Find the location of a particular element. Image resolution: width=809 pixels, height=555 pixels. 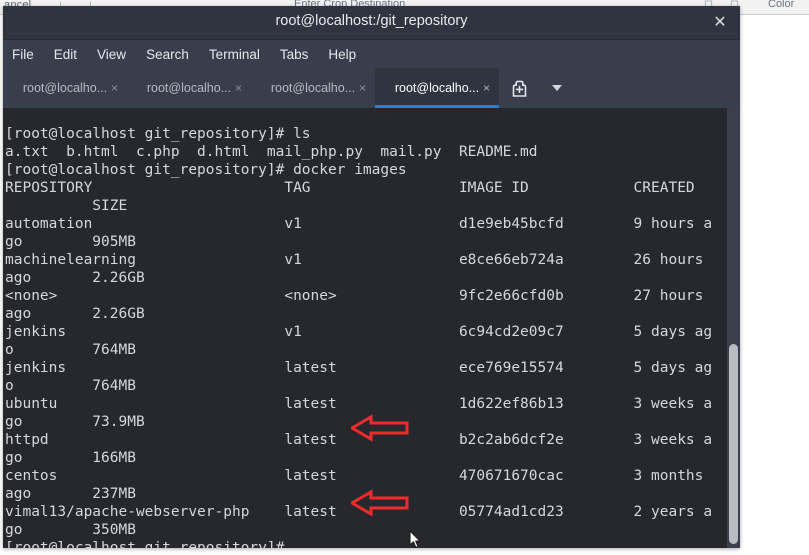

menu-item-terminal: Terminal is located at coordinates (234, 54).